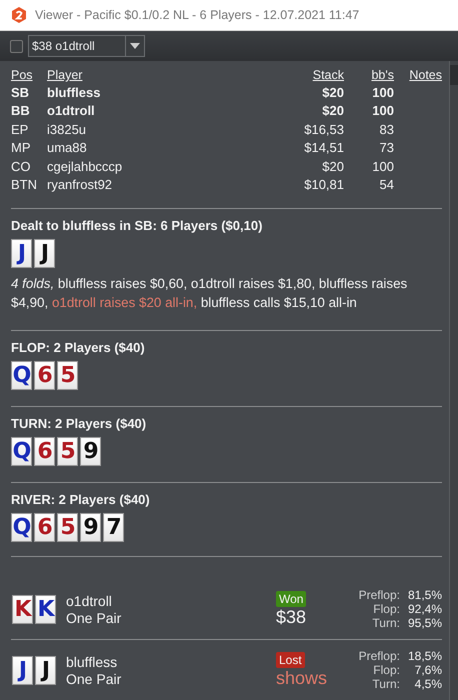 This screenshot has width=458, height=700. I want to click on column-header: Notes, so click(418, 75).